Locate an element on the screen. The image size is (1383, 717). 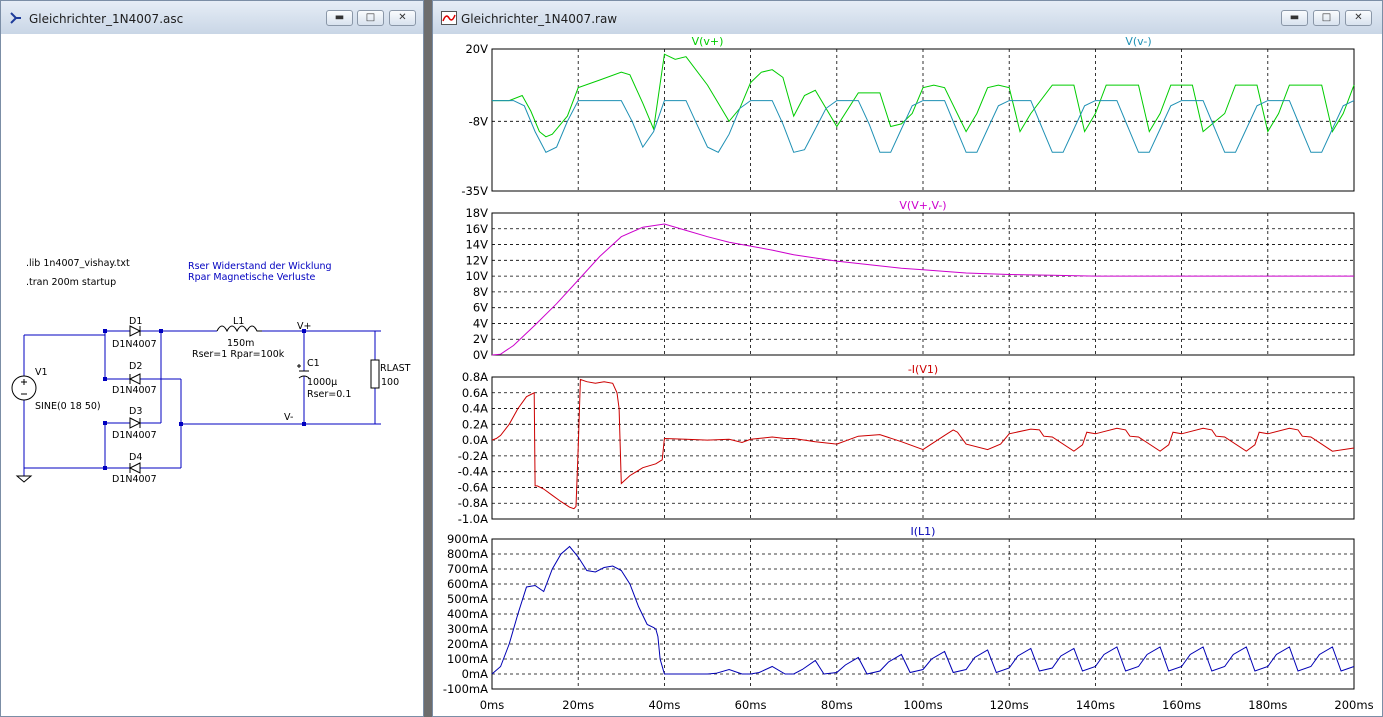
y-tick-label: 8V is located at coordinates (480, 292).